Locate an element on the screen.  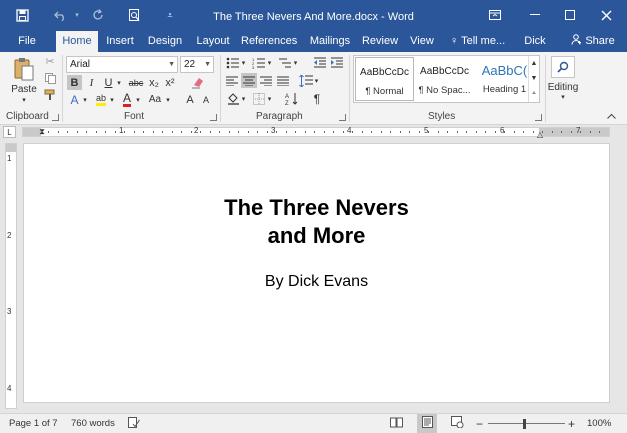
align-left-icon is located at coordinates (232, 80).